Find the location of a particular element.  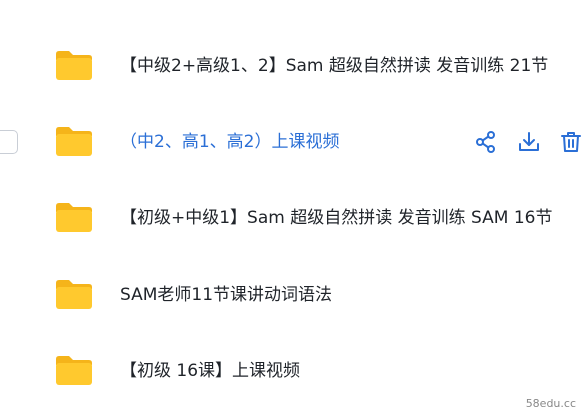

file-name: SAM老师11节课讲动词语法 is located at coordinates (226, 295).